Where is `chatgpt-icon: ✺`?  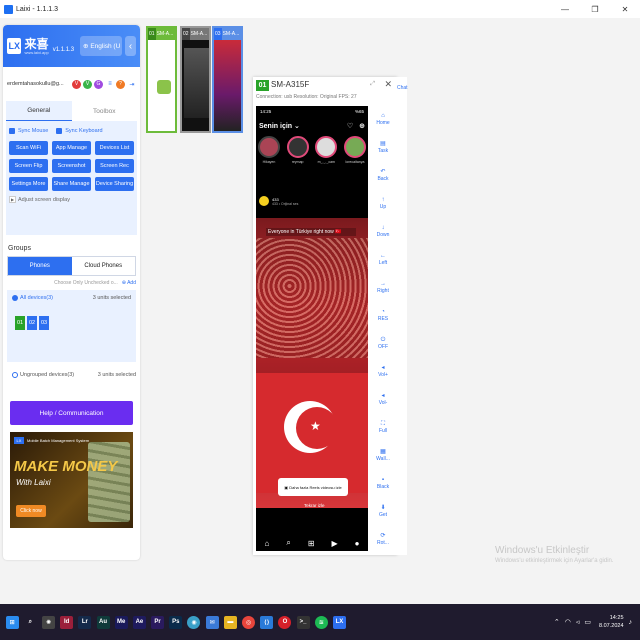
chatgpt-icon: ✺ is located at coordinates (48, 622).